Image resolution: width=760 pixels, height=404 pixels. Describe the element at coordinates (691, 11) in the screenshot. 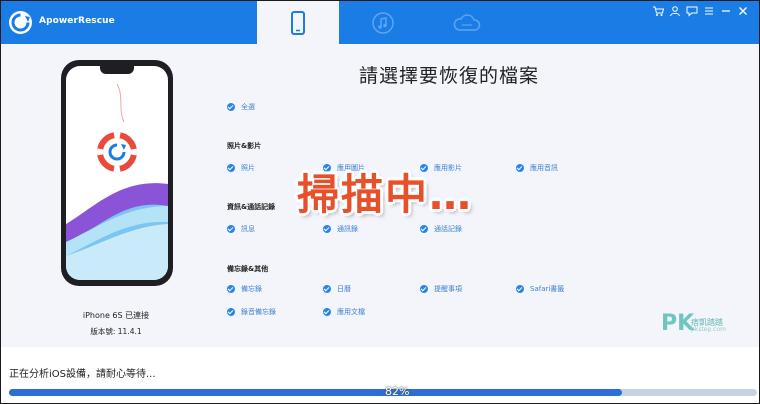

I see `feedback-icon` at that location.